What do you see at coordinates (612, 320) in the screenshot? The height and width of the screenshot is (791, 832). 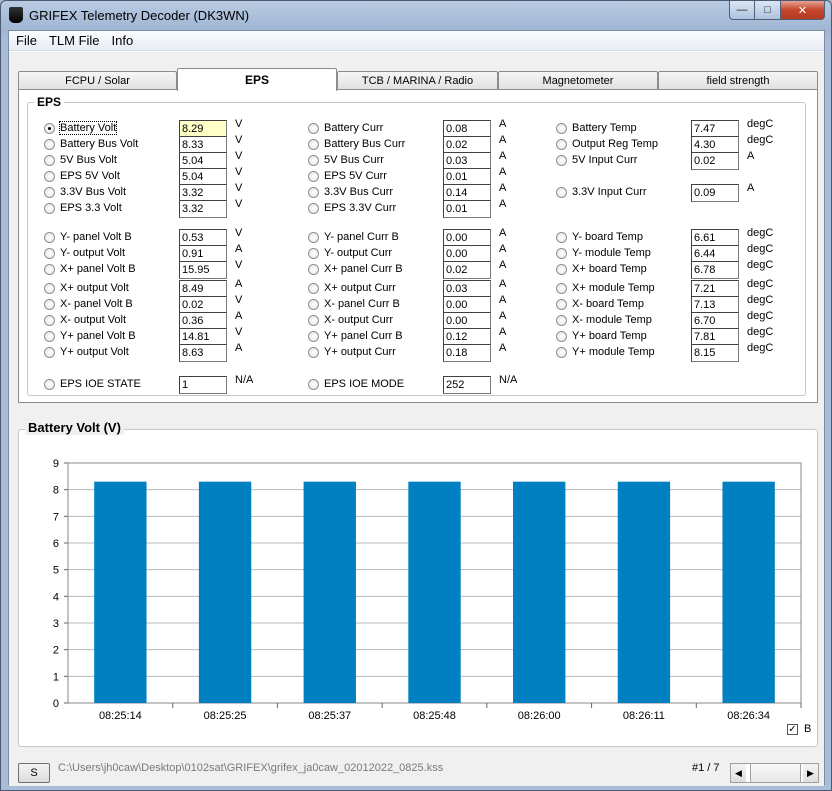 I see `label-x-module-temp: X- module Temp` at bounding box center [612, 320].